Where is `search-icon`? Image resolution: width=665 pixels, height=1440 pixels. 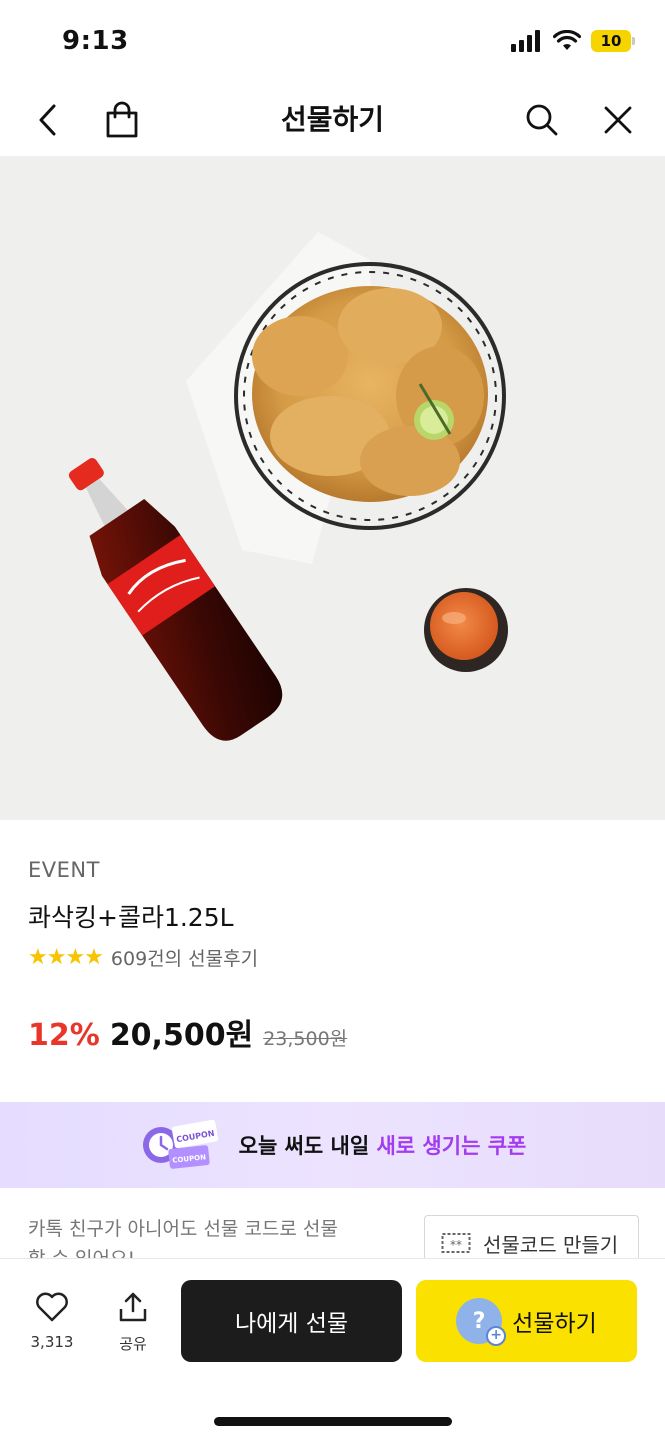 search-icon is located at coordinates (542, 120).